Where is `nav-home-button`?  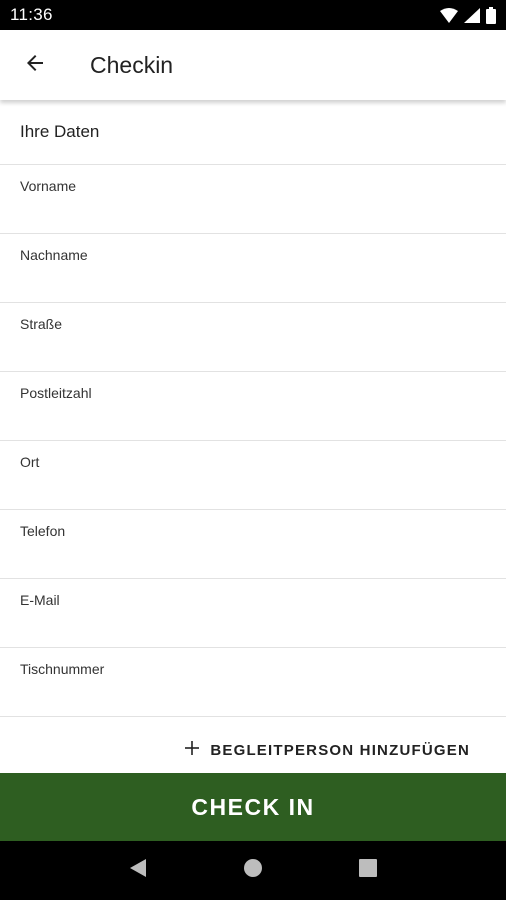
nav-home-button is located at coordinates (253, 871).